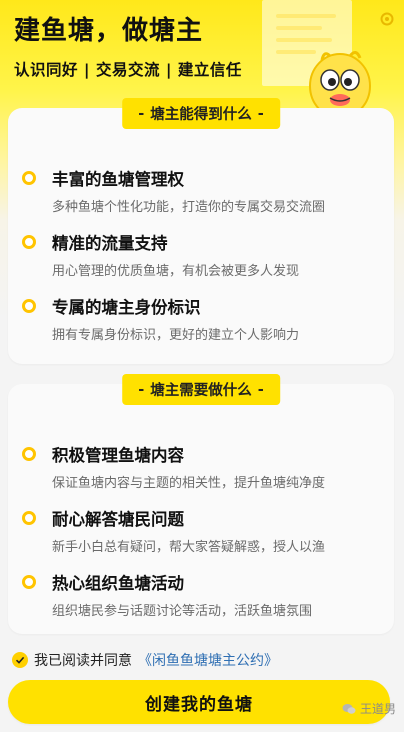  I want to click on agreement-row: 我已阅读并同意 《闲鱼鱼塘塘主公约》, so click(145, 660).